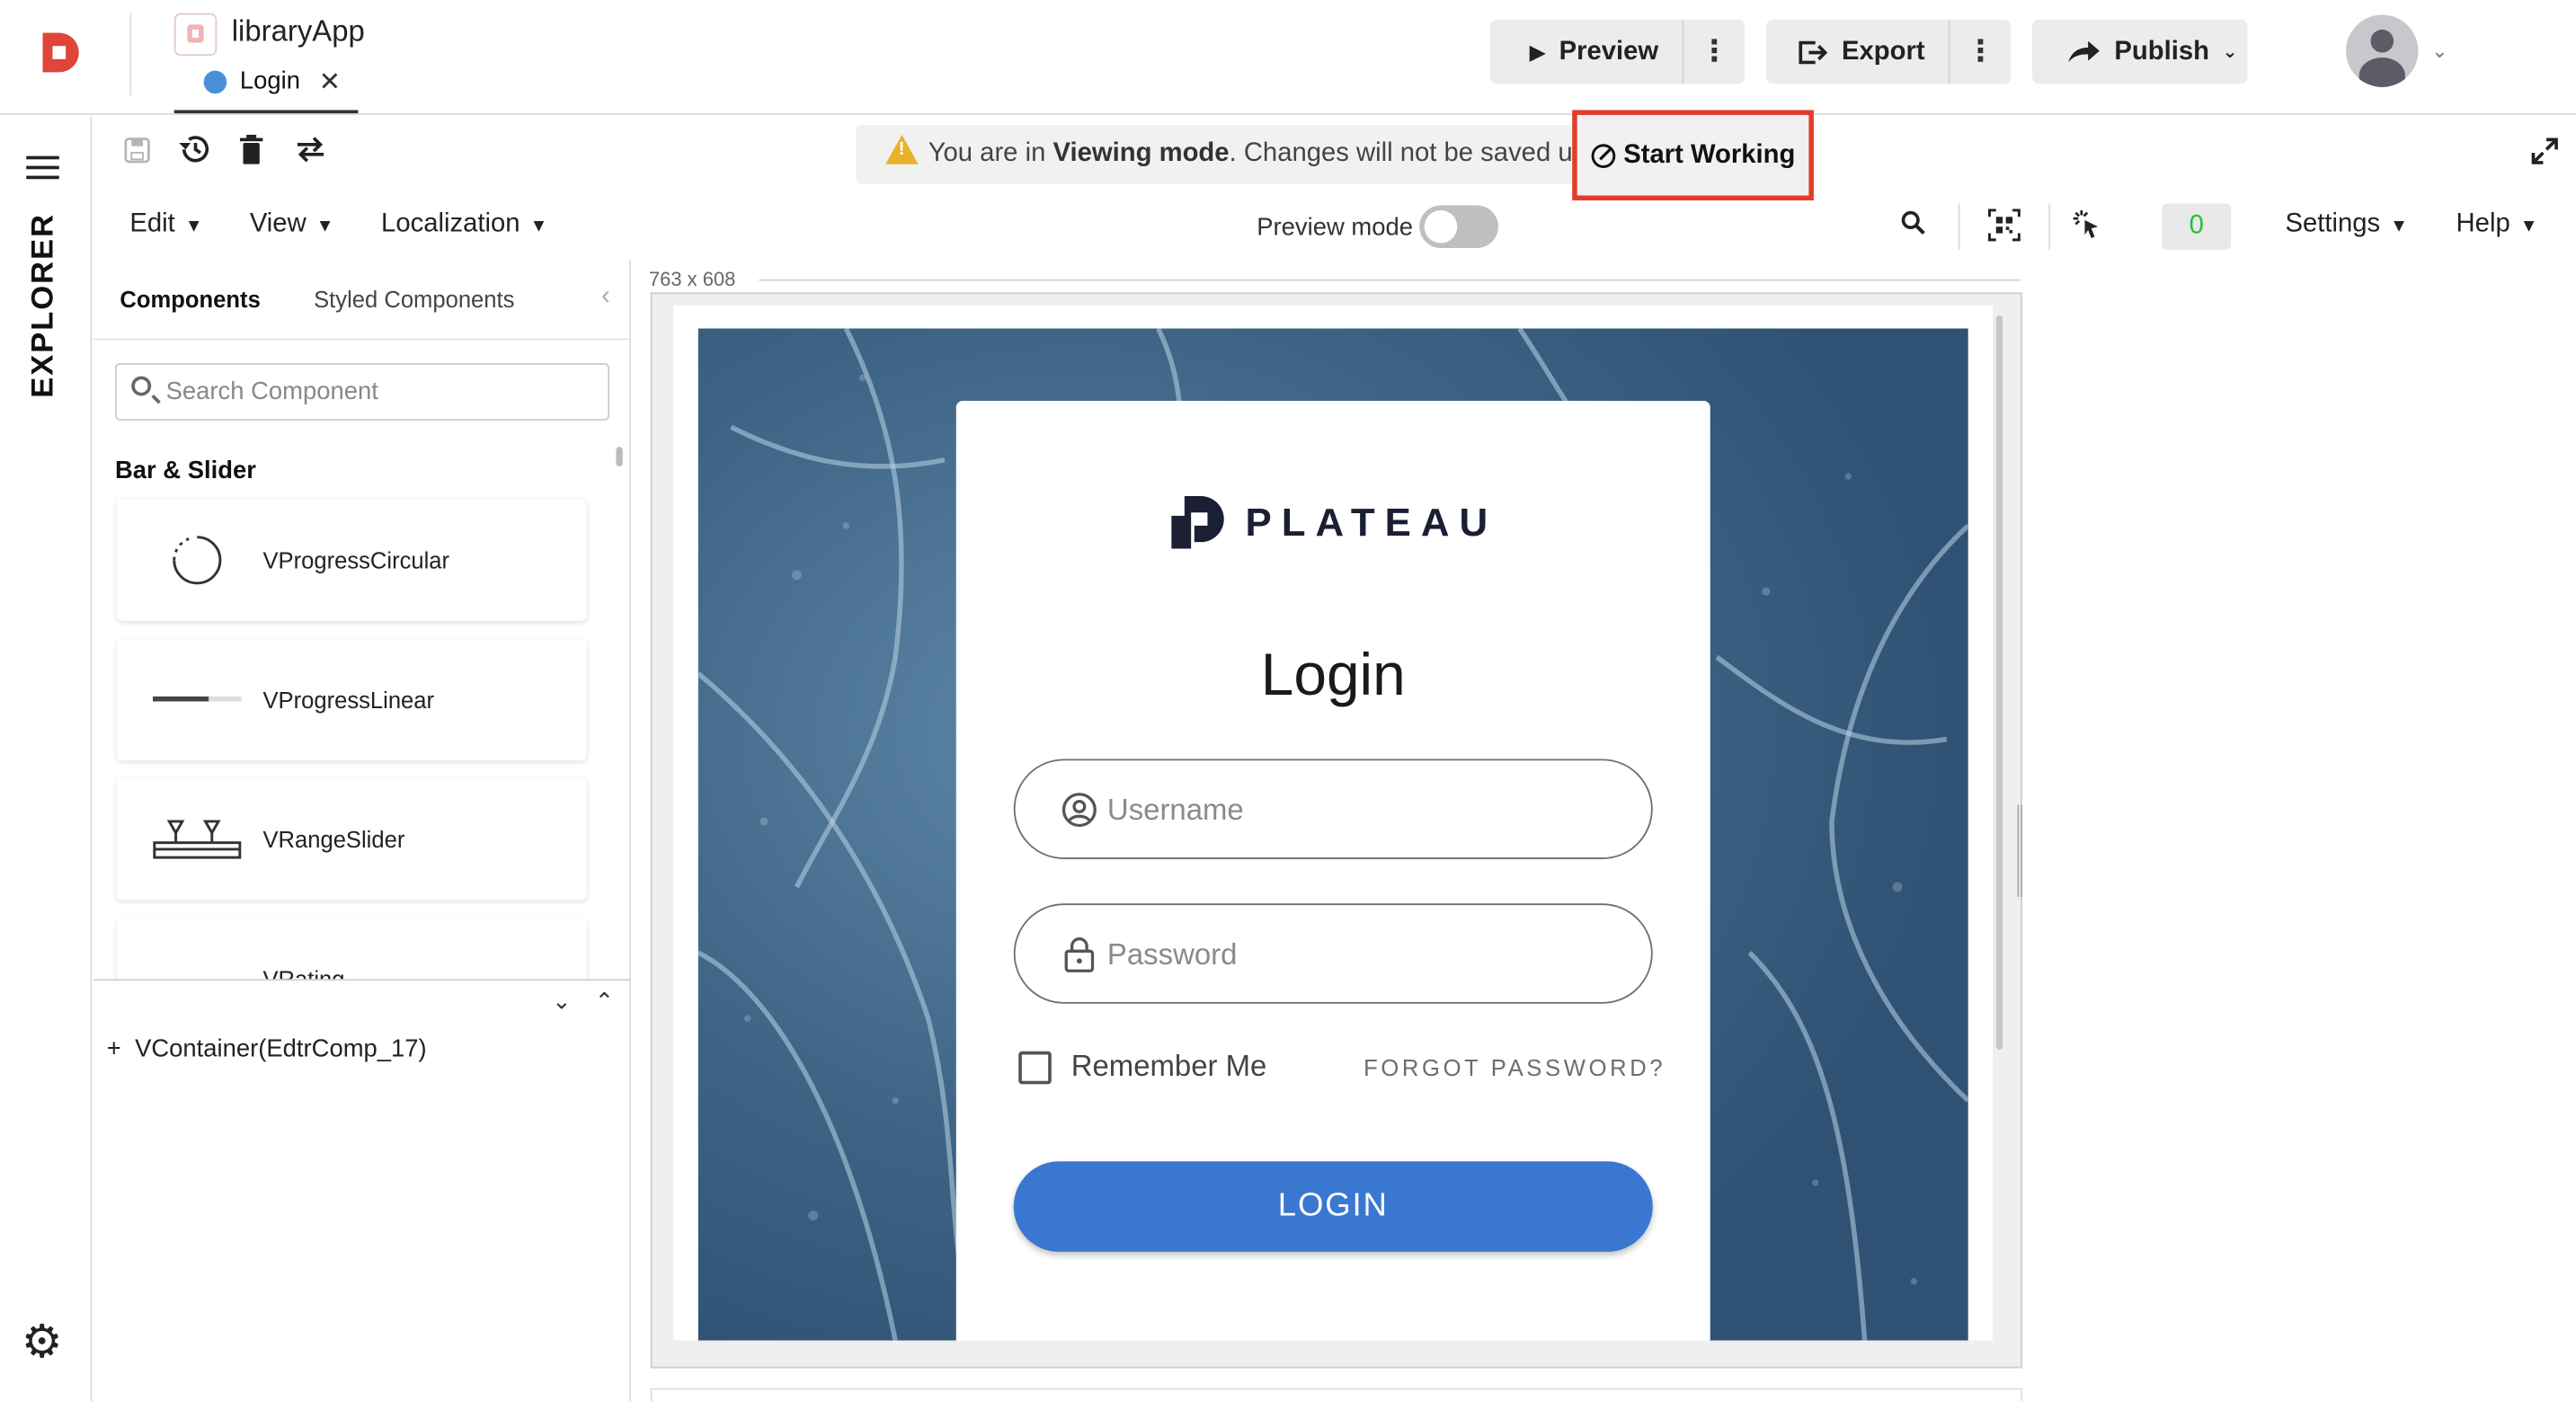 The image size is (2576, 1402). I want to click on start-working-button: Start Working, so click(1693, 155).